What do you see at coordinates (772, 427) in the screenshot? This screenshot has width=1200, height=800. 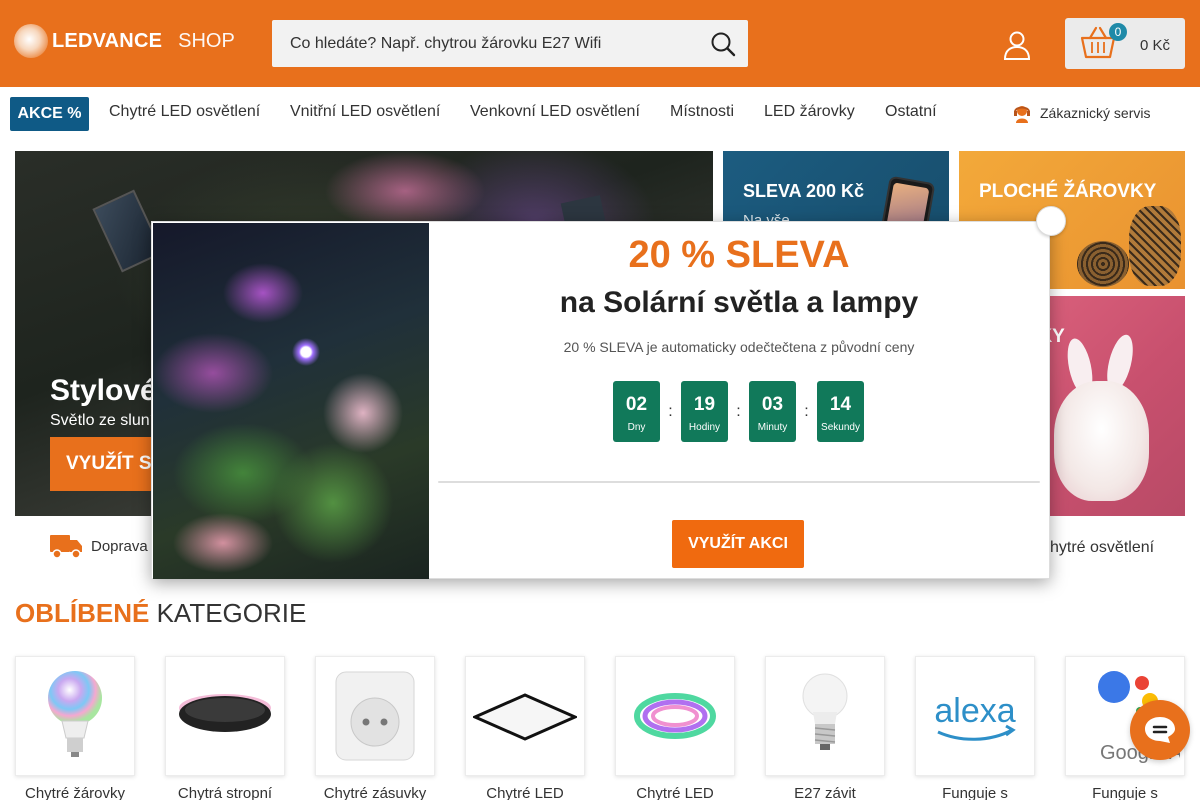 I see `countdown-minutes-label: Minuty` at bounding box center [772, 427].